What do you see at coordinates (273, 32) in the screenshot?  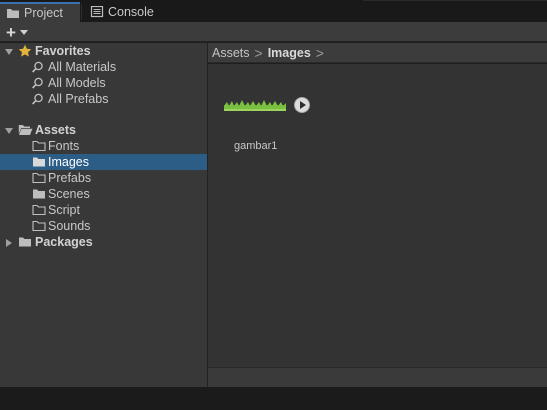 I see `project-toolbar: +` at bounding box center [273, 32].